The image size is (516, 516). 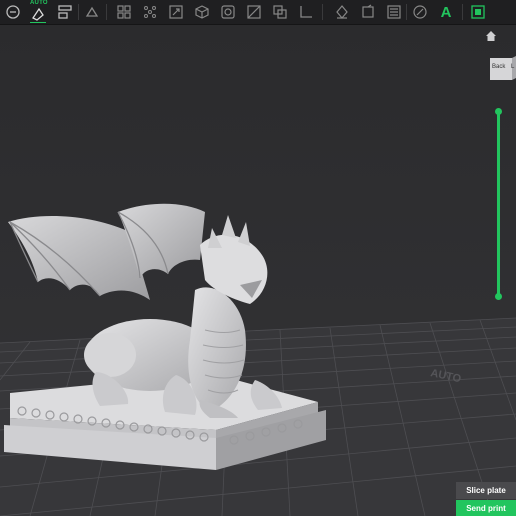 What do you see at coordinates (65, 12) in the screenshot?
I see `arrange-icon` at bounding box center [65, 12].